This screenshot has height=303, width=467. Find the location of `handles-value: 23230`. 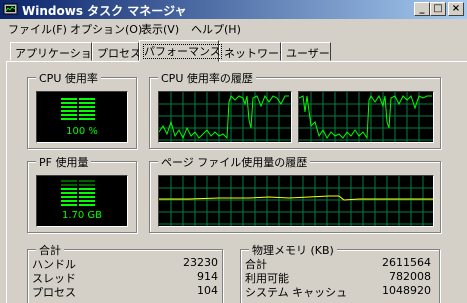

handles-value: 23230 is located at coordinates (200, 262).